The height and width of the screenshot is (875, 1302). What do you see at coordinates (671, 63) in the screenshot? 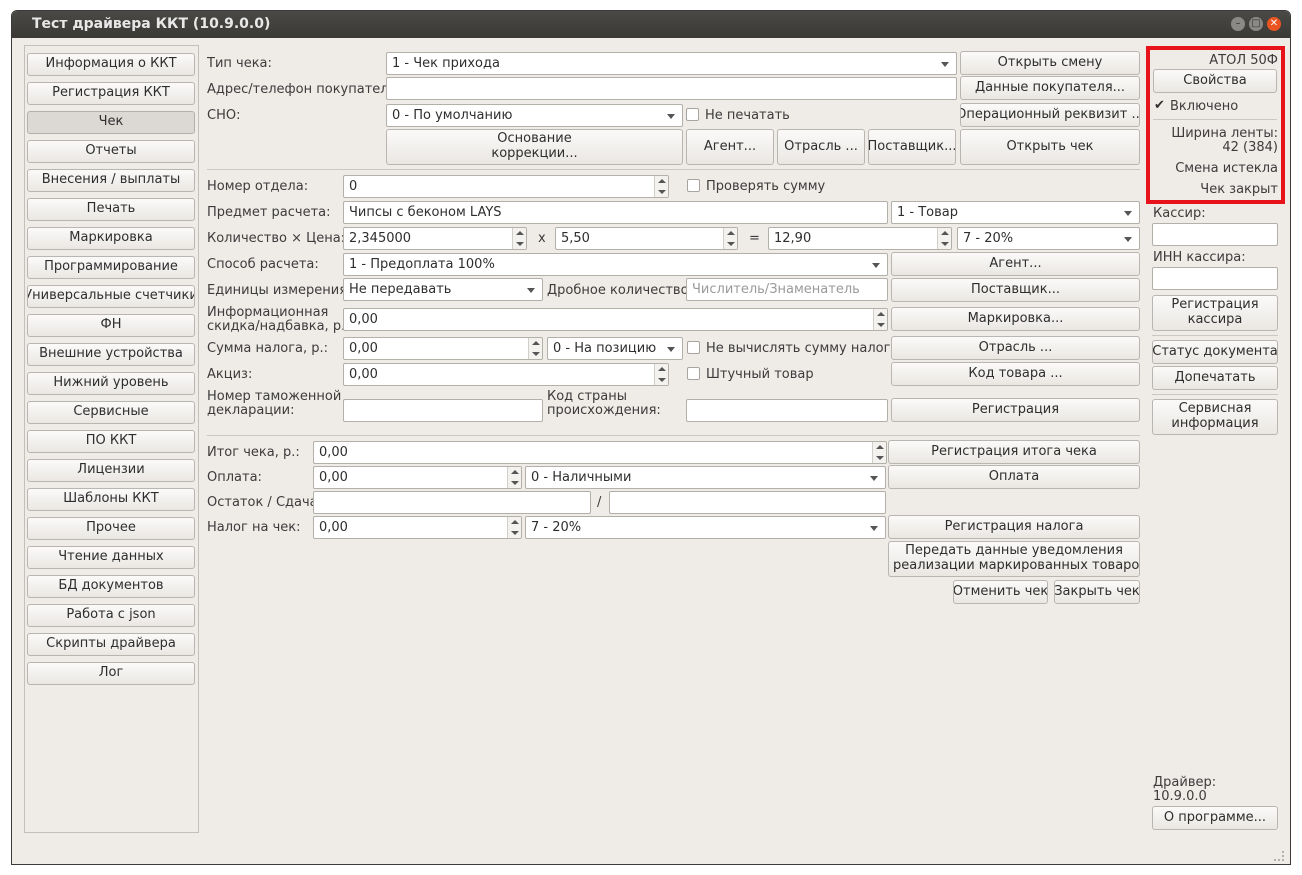
I see `receipt-type-combo: 1 - Чек прихода` at bounding box center [671, 63].